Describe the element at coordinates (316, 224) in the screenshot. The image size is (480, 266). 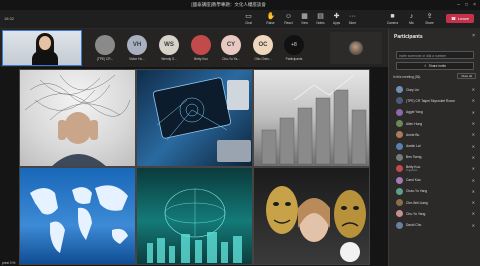
I see `theatre-masks-illustration` at that location.